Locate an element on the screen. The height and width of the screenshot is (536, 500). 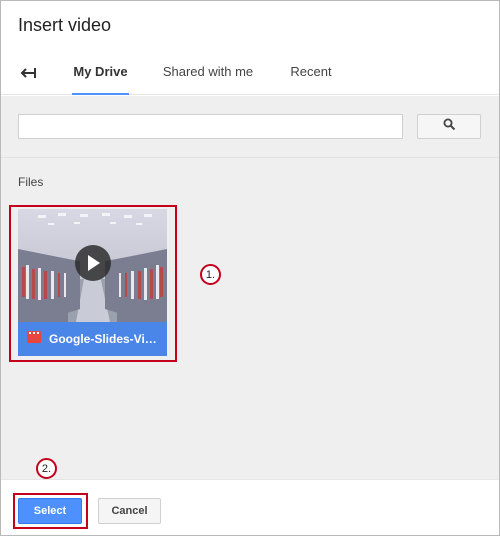
search-input is located at coordinates (210, 126).